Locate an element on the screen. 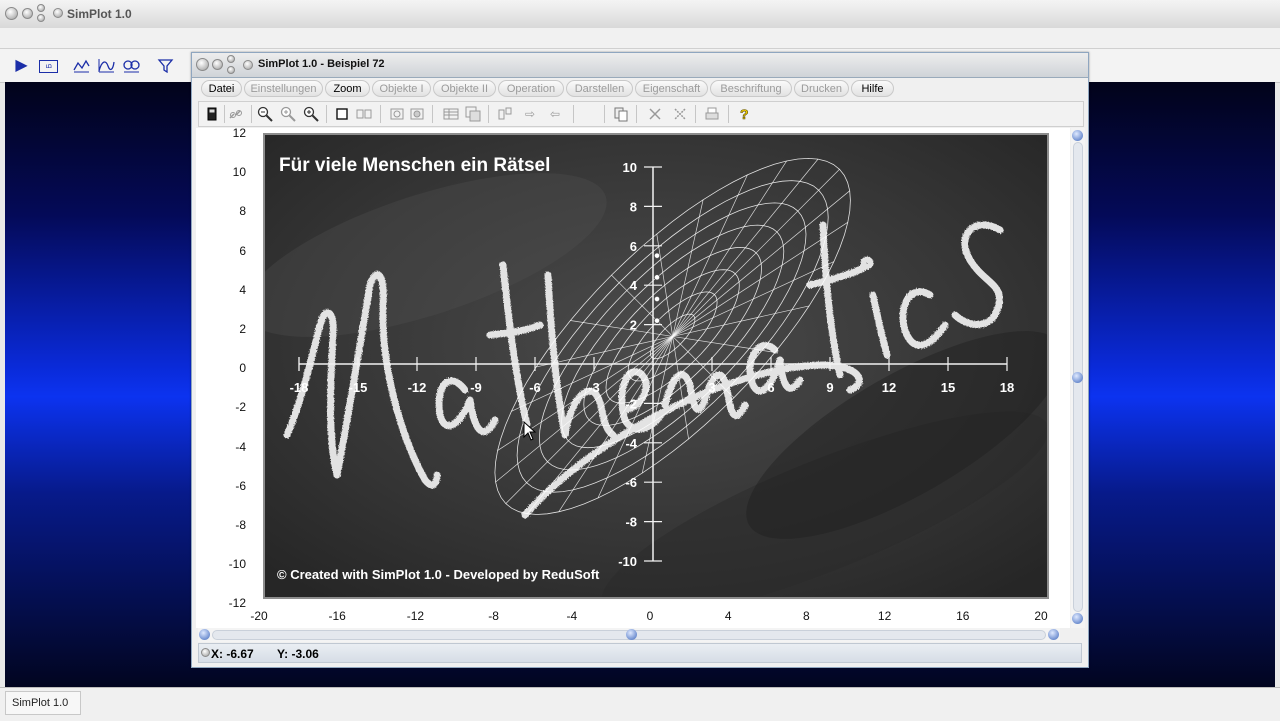  coordinate-y: Y: -3.06 is located at coordinates (298, 654).